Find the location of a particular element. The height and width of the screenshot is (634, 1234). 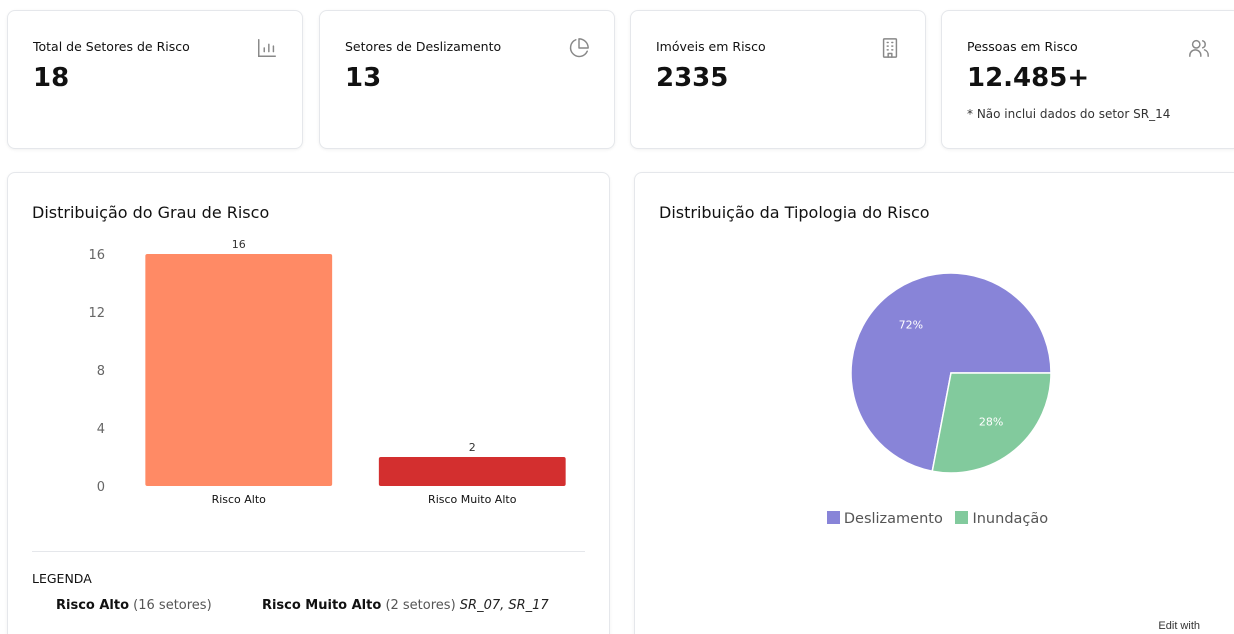

building-icon is located at coordinates (890, 48).